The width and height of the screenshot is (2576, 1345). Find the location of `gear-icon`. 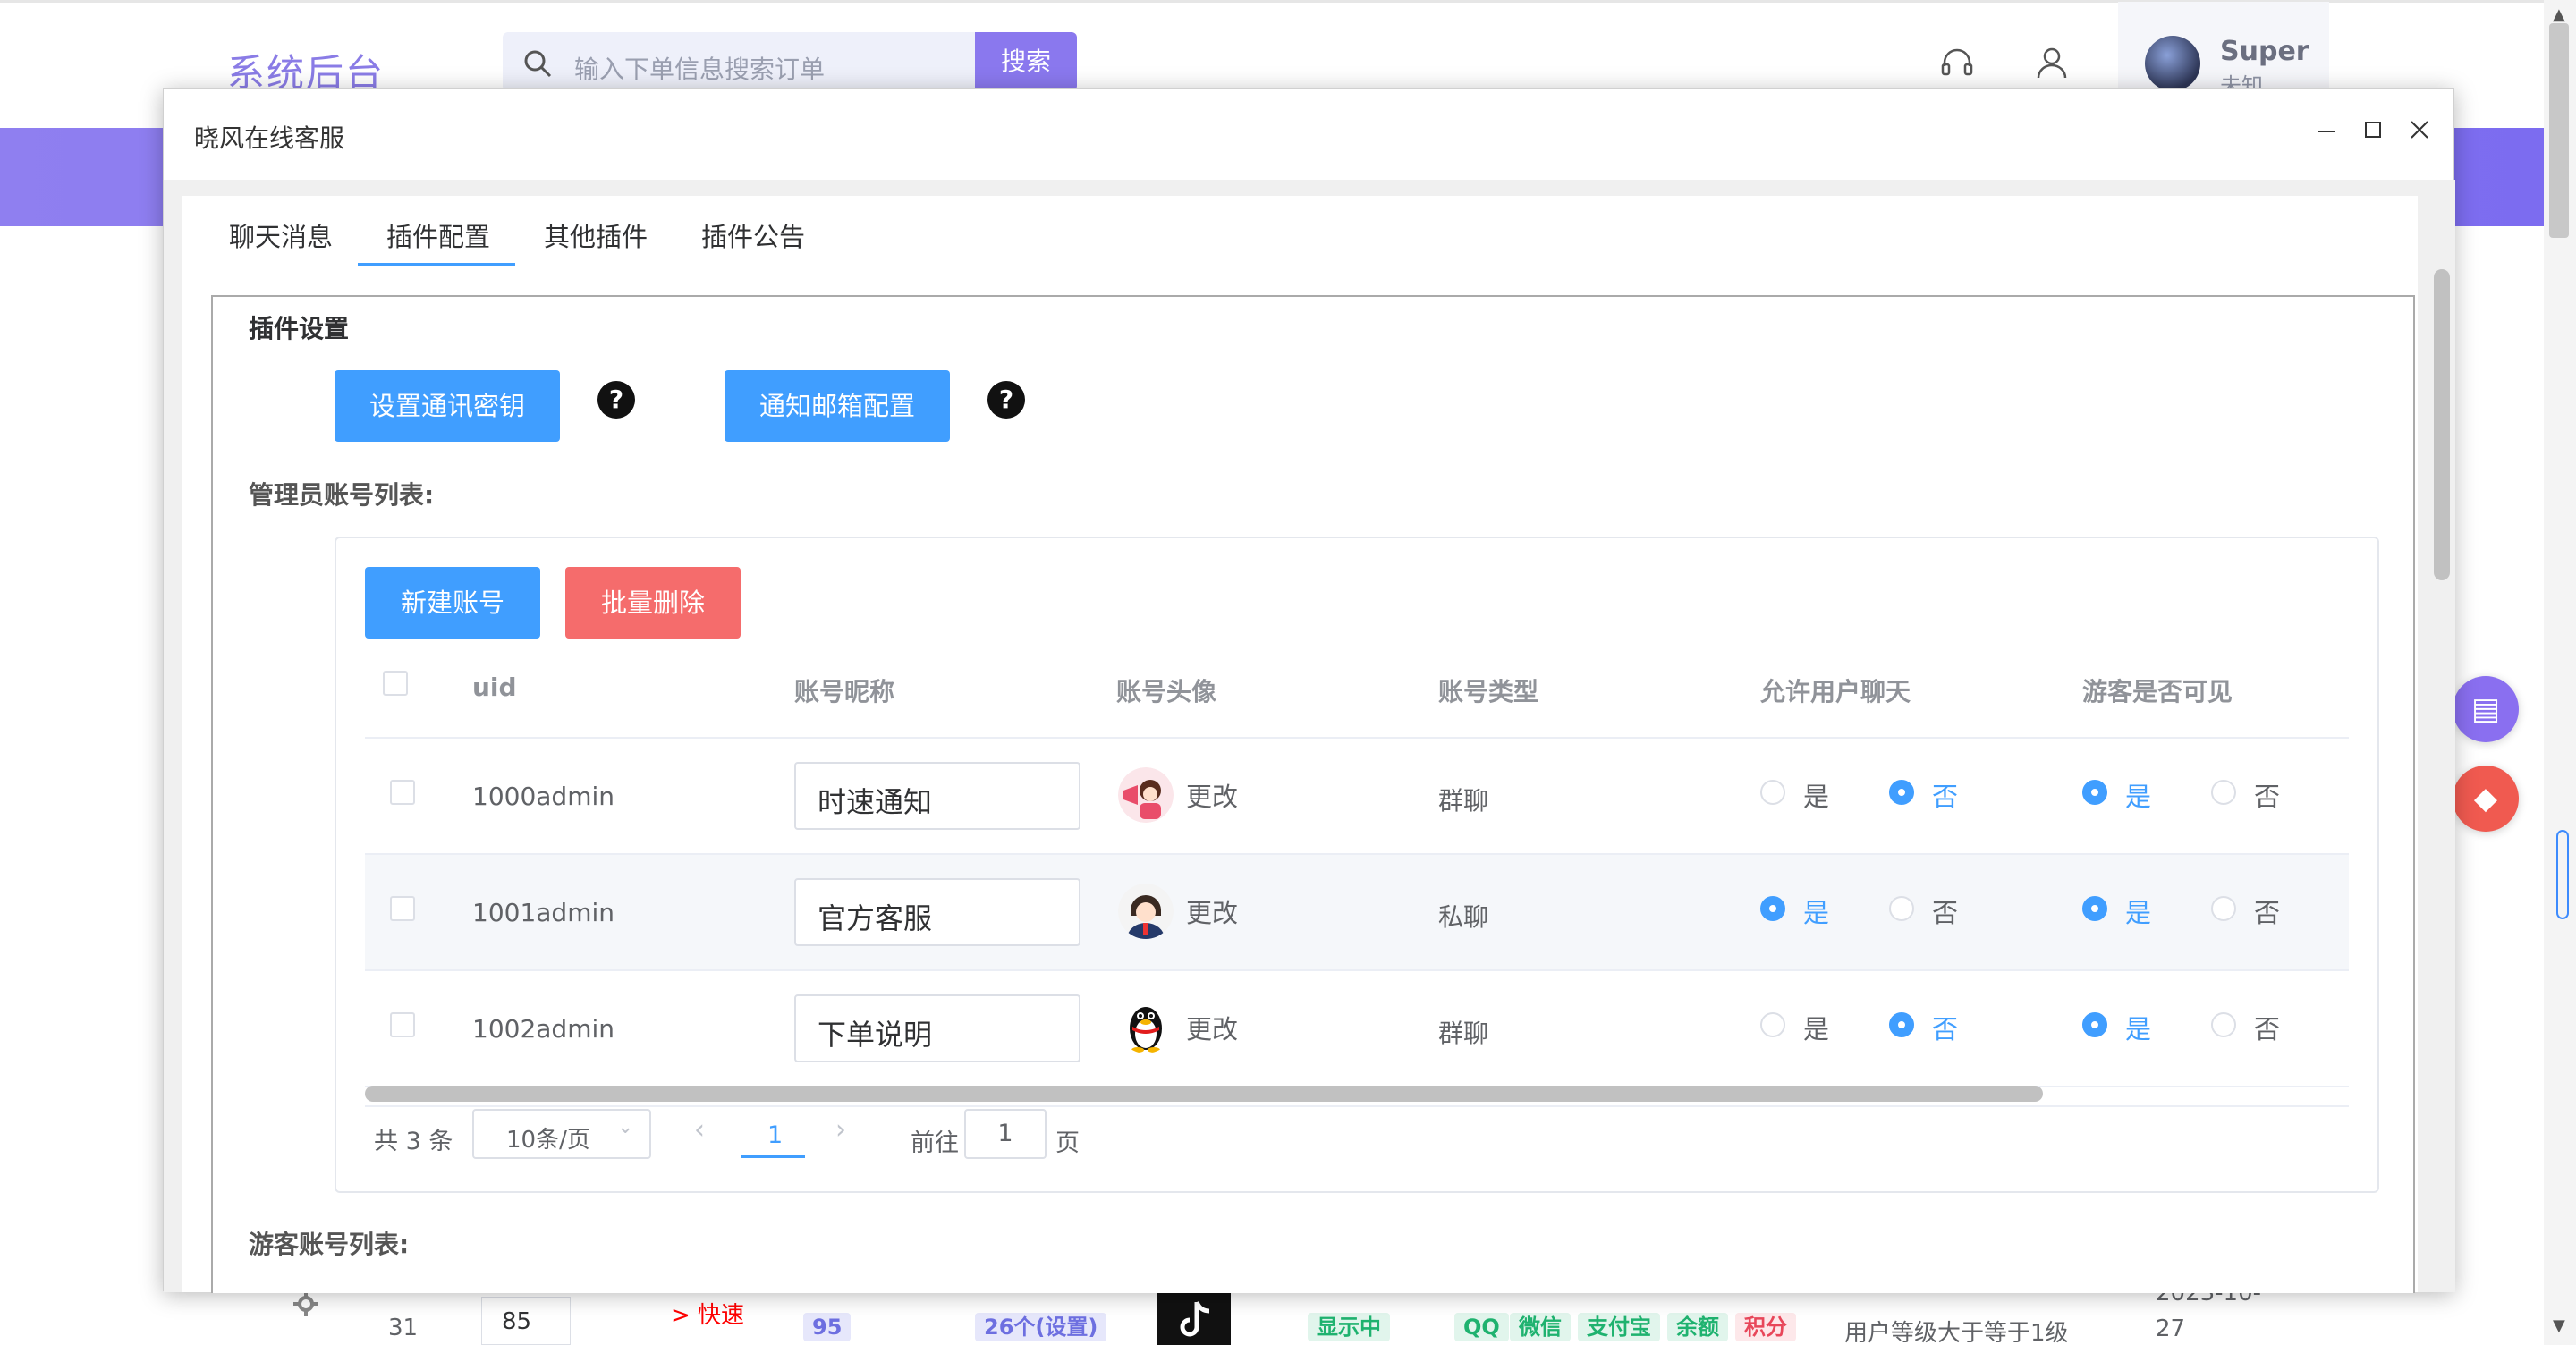

gear-icon is located at coordinates (306, 1304).